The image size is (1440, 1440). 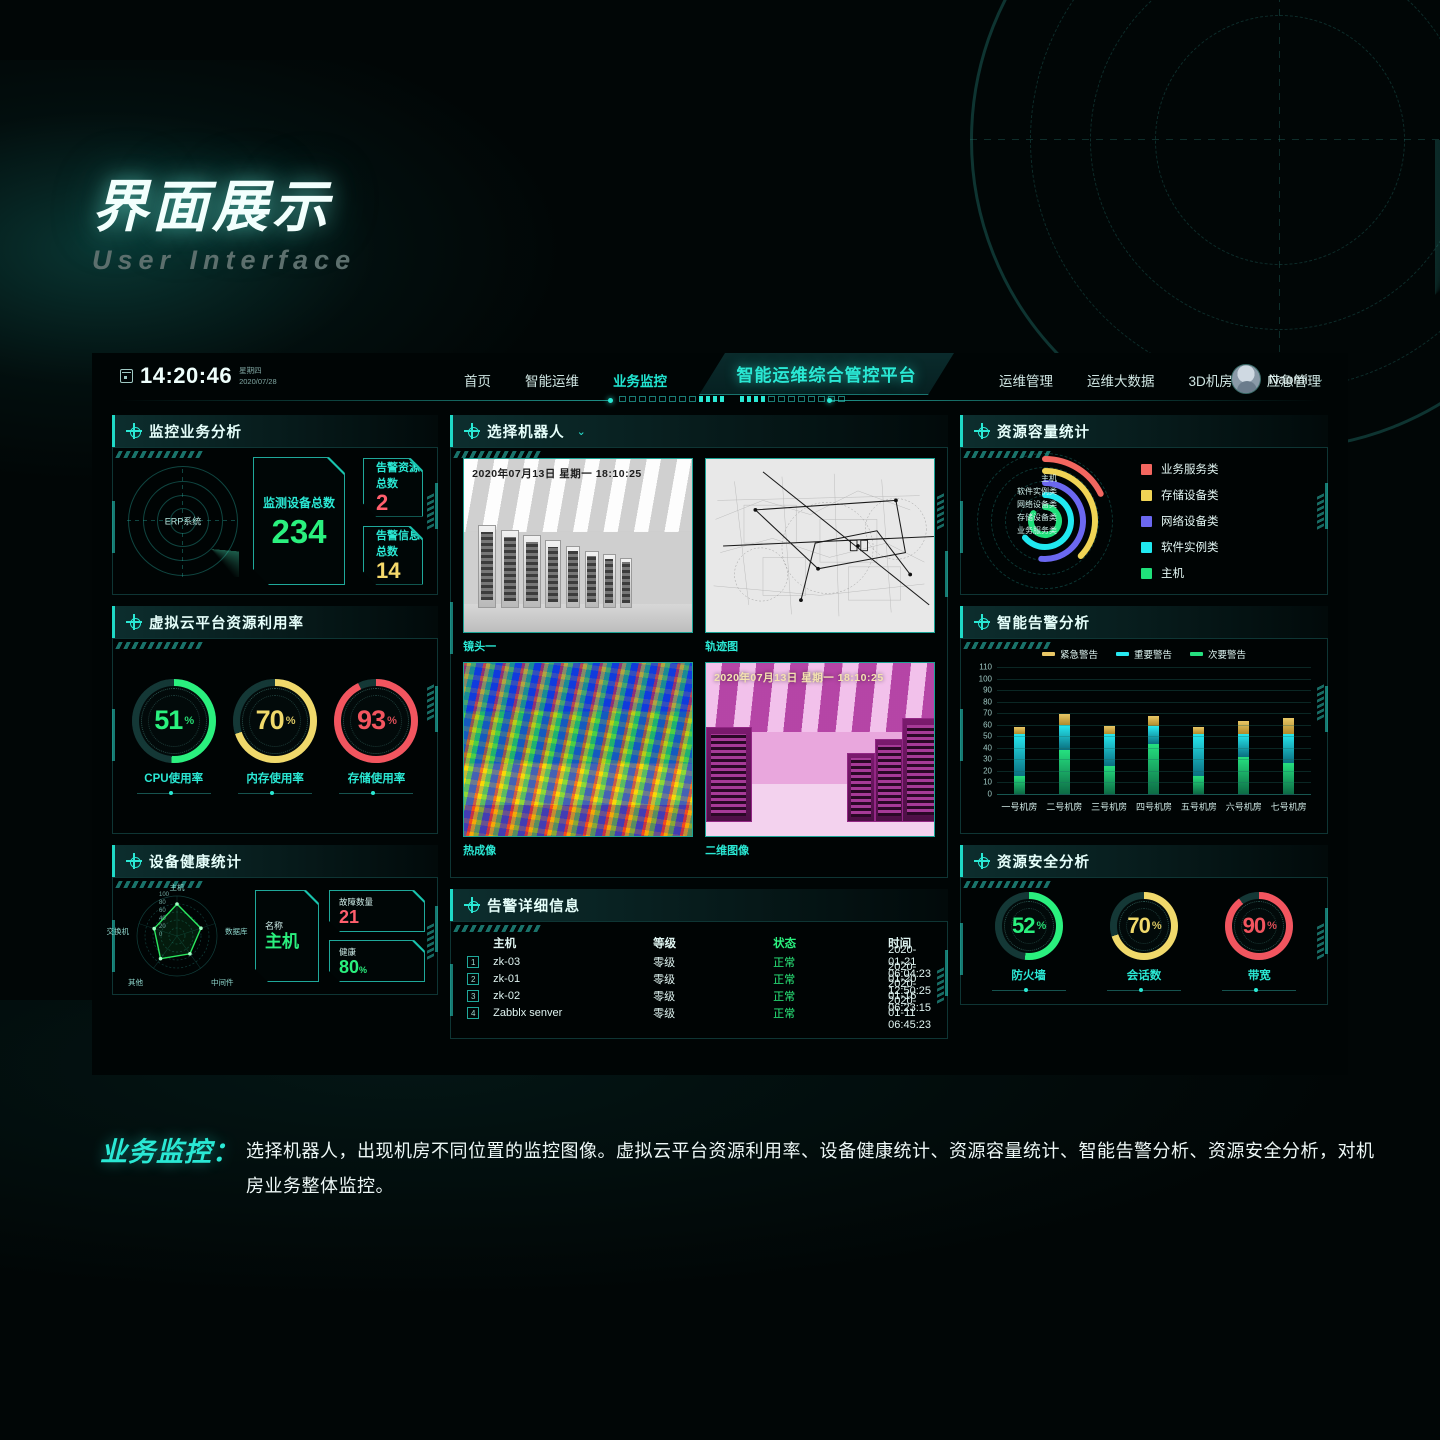 I want to click on table-row: 3 zk-02 零级 正常 2020-01-16 06:23:15, so click(x=699, y=996).